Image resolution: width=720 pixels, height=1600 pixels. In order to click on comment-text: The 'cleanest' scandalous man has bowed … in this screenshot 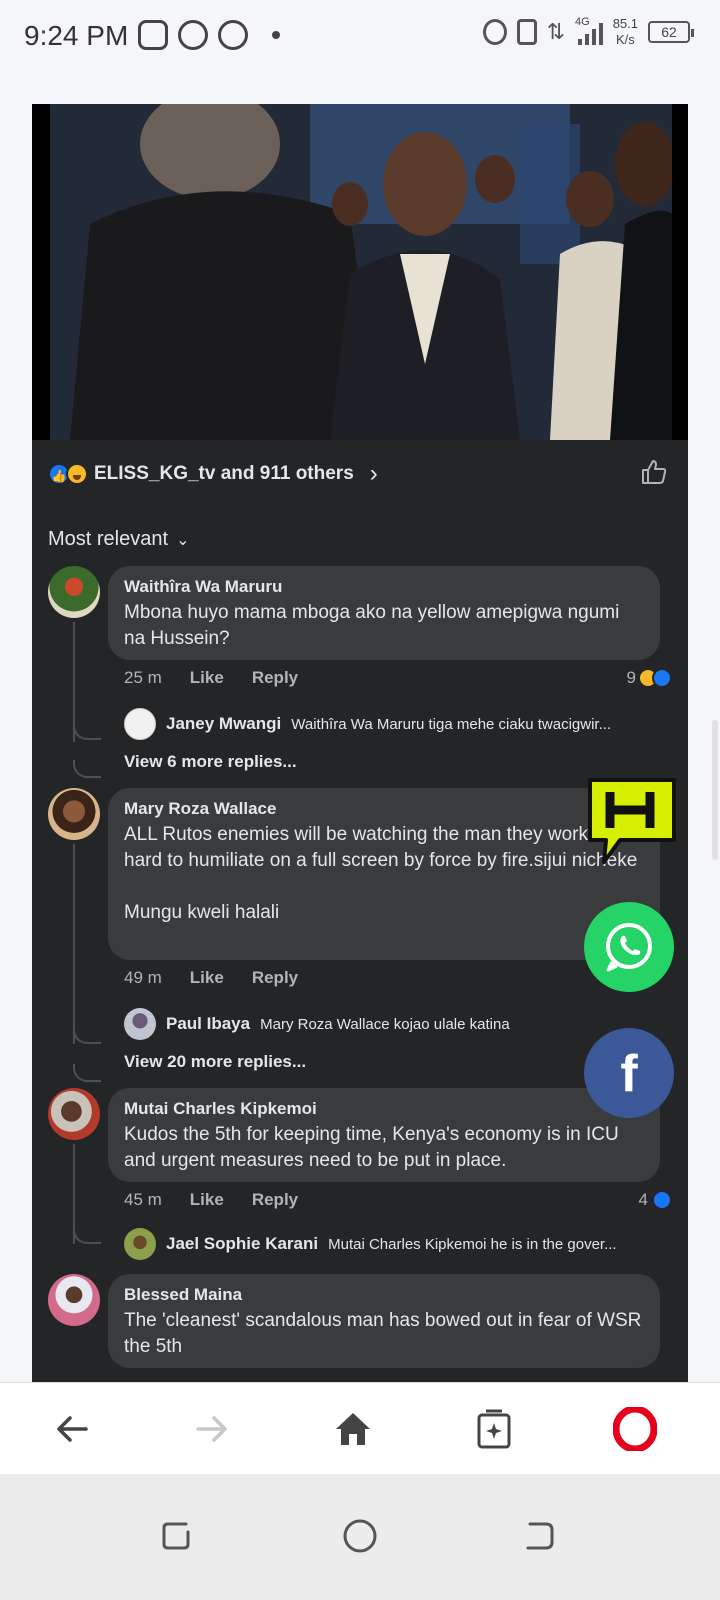, I will do `click(383, 1333)`.